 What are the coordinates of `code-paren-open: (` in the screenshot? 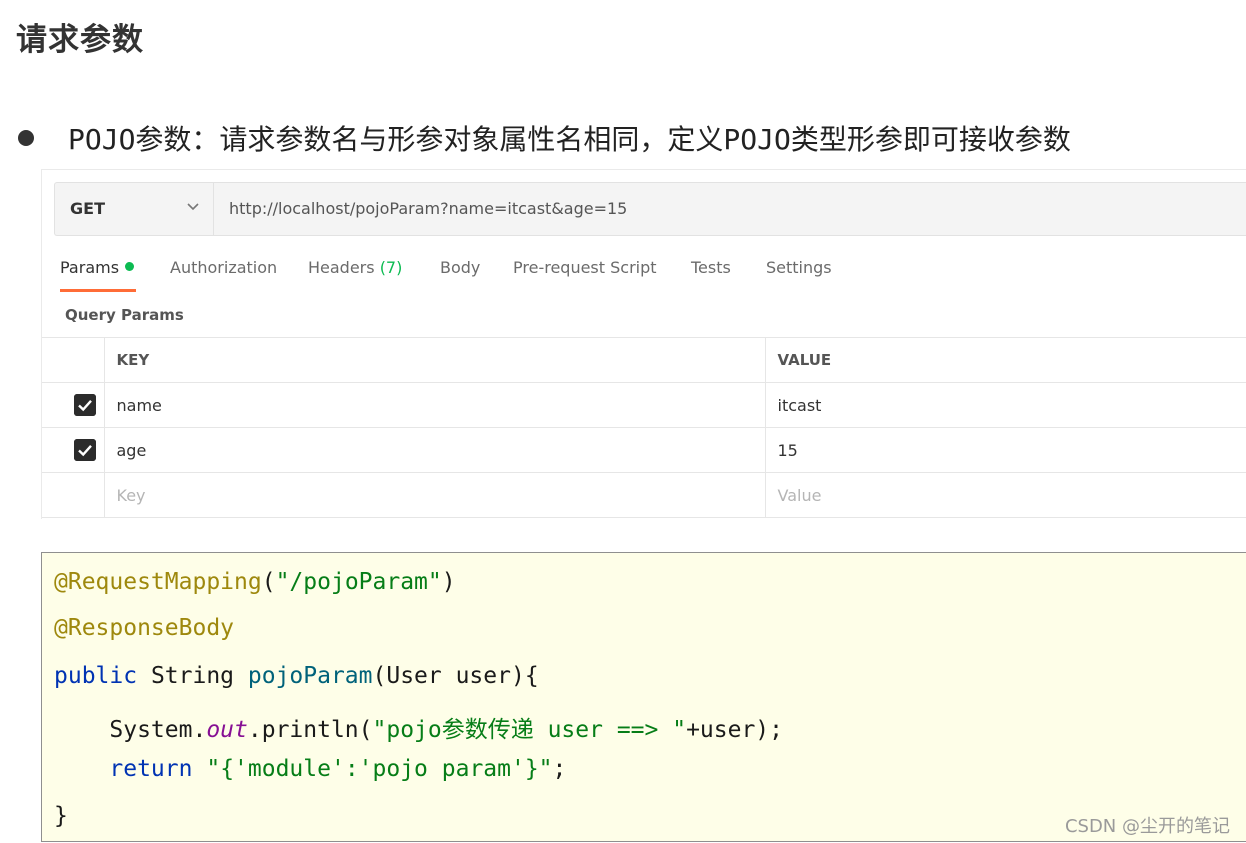 It's located at (268, 582).